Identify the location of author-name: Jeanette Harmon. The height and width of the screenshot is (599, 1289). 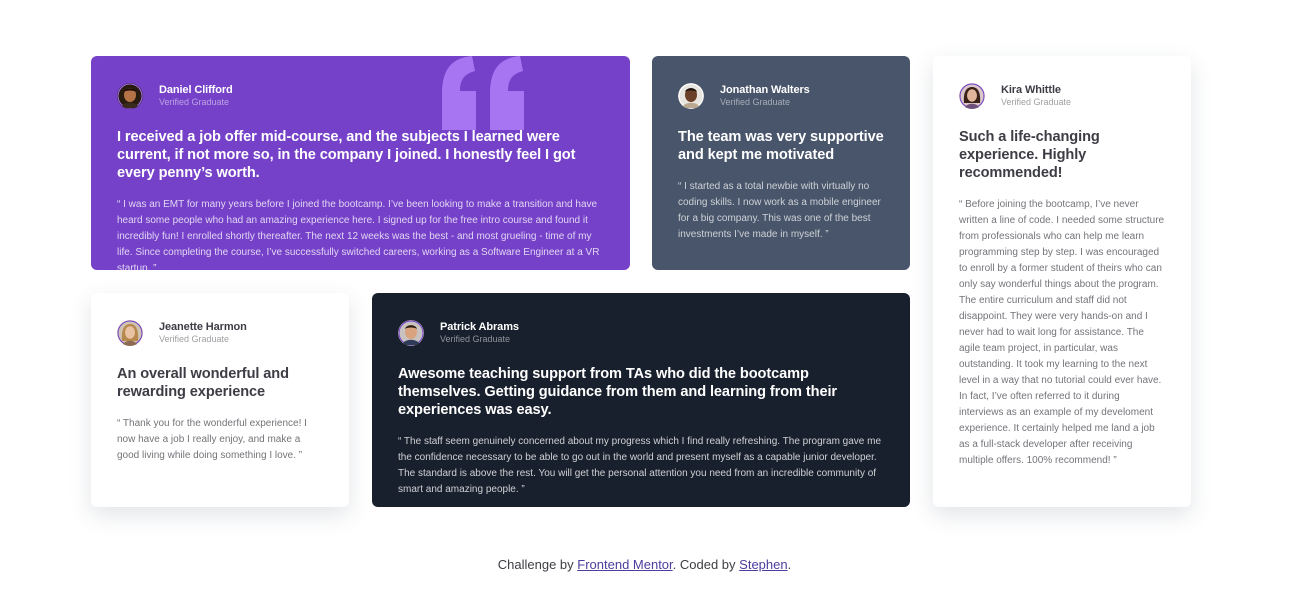
(203, 327).